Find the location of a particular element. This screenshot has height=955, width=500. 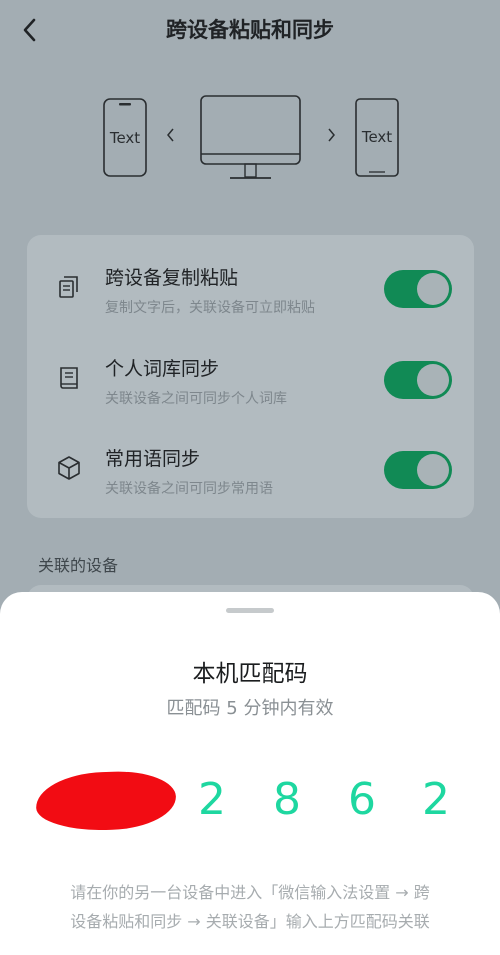

header: 跨设备粘贴和同步 is located at coordinates (250, 30).